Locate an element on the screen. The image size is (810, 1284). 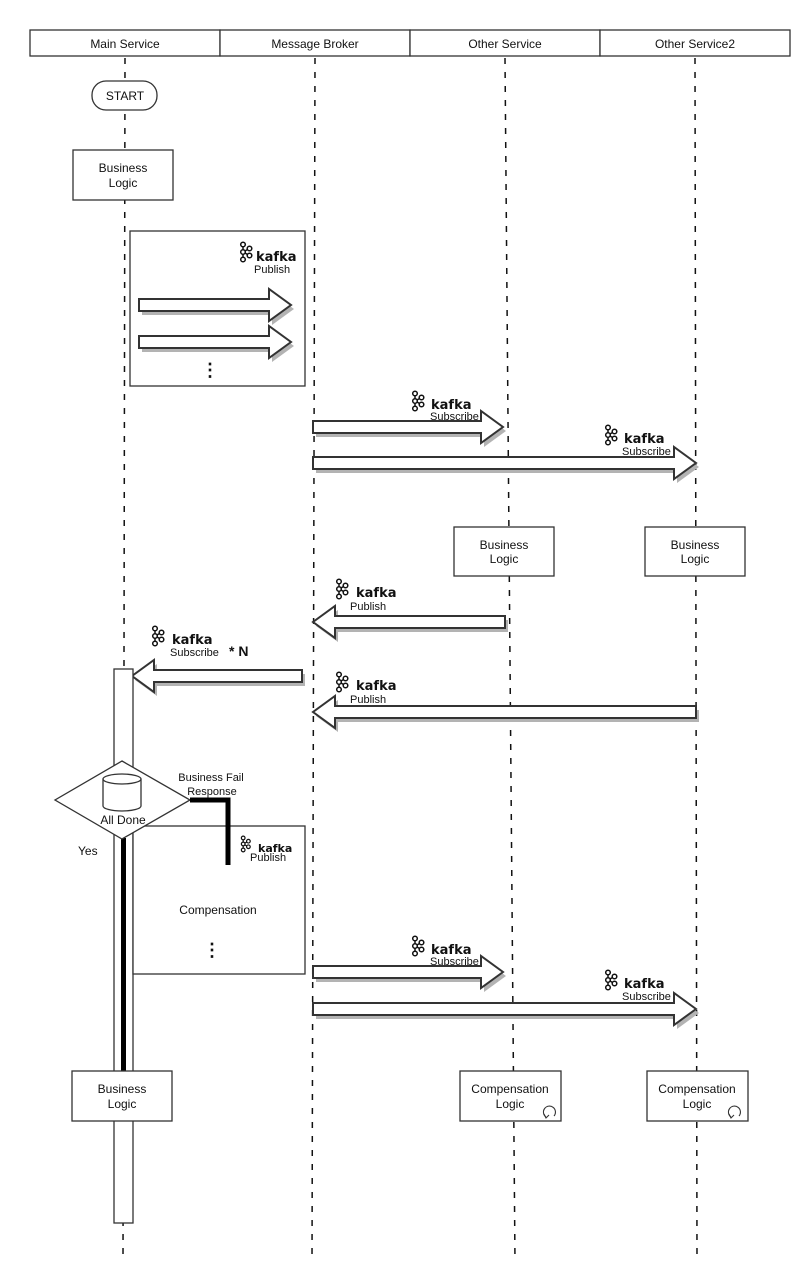
multiplier-label: * N is located at coordinates (238, 651).